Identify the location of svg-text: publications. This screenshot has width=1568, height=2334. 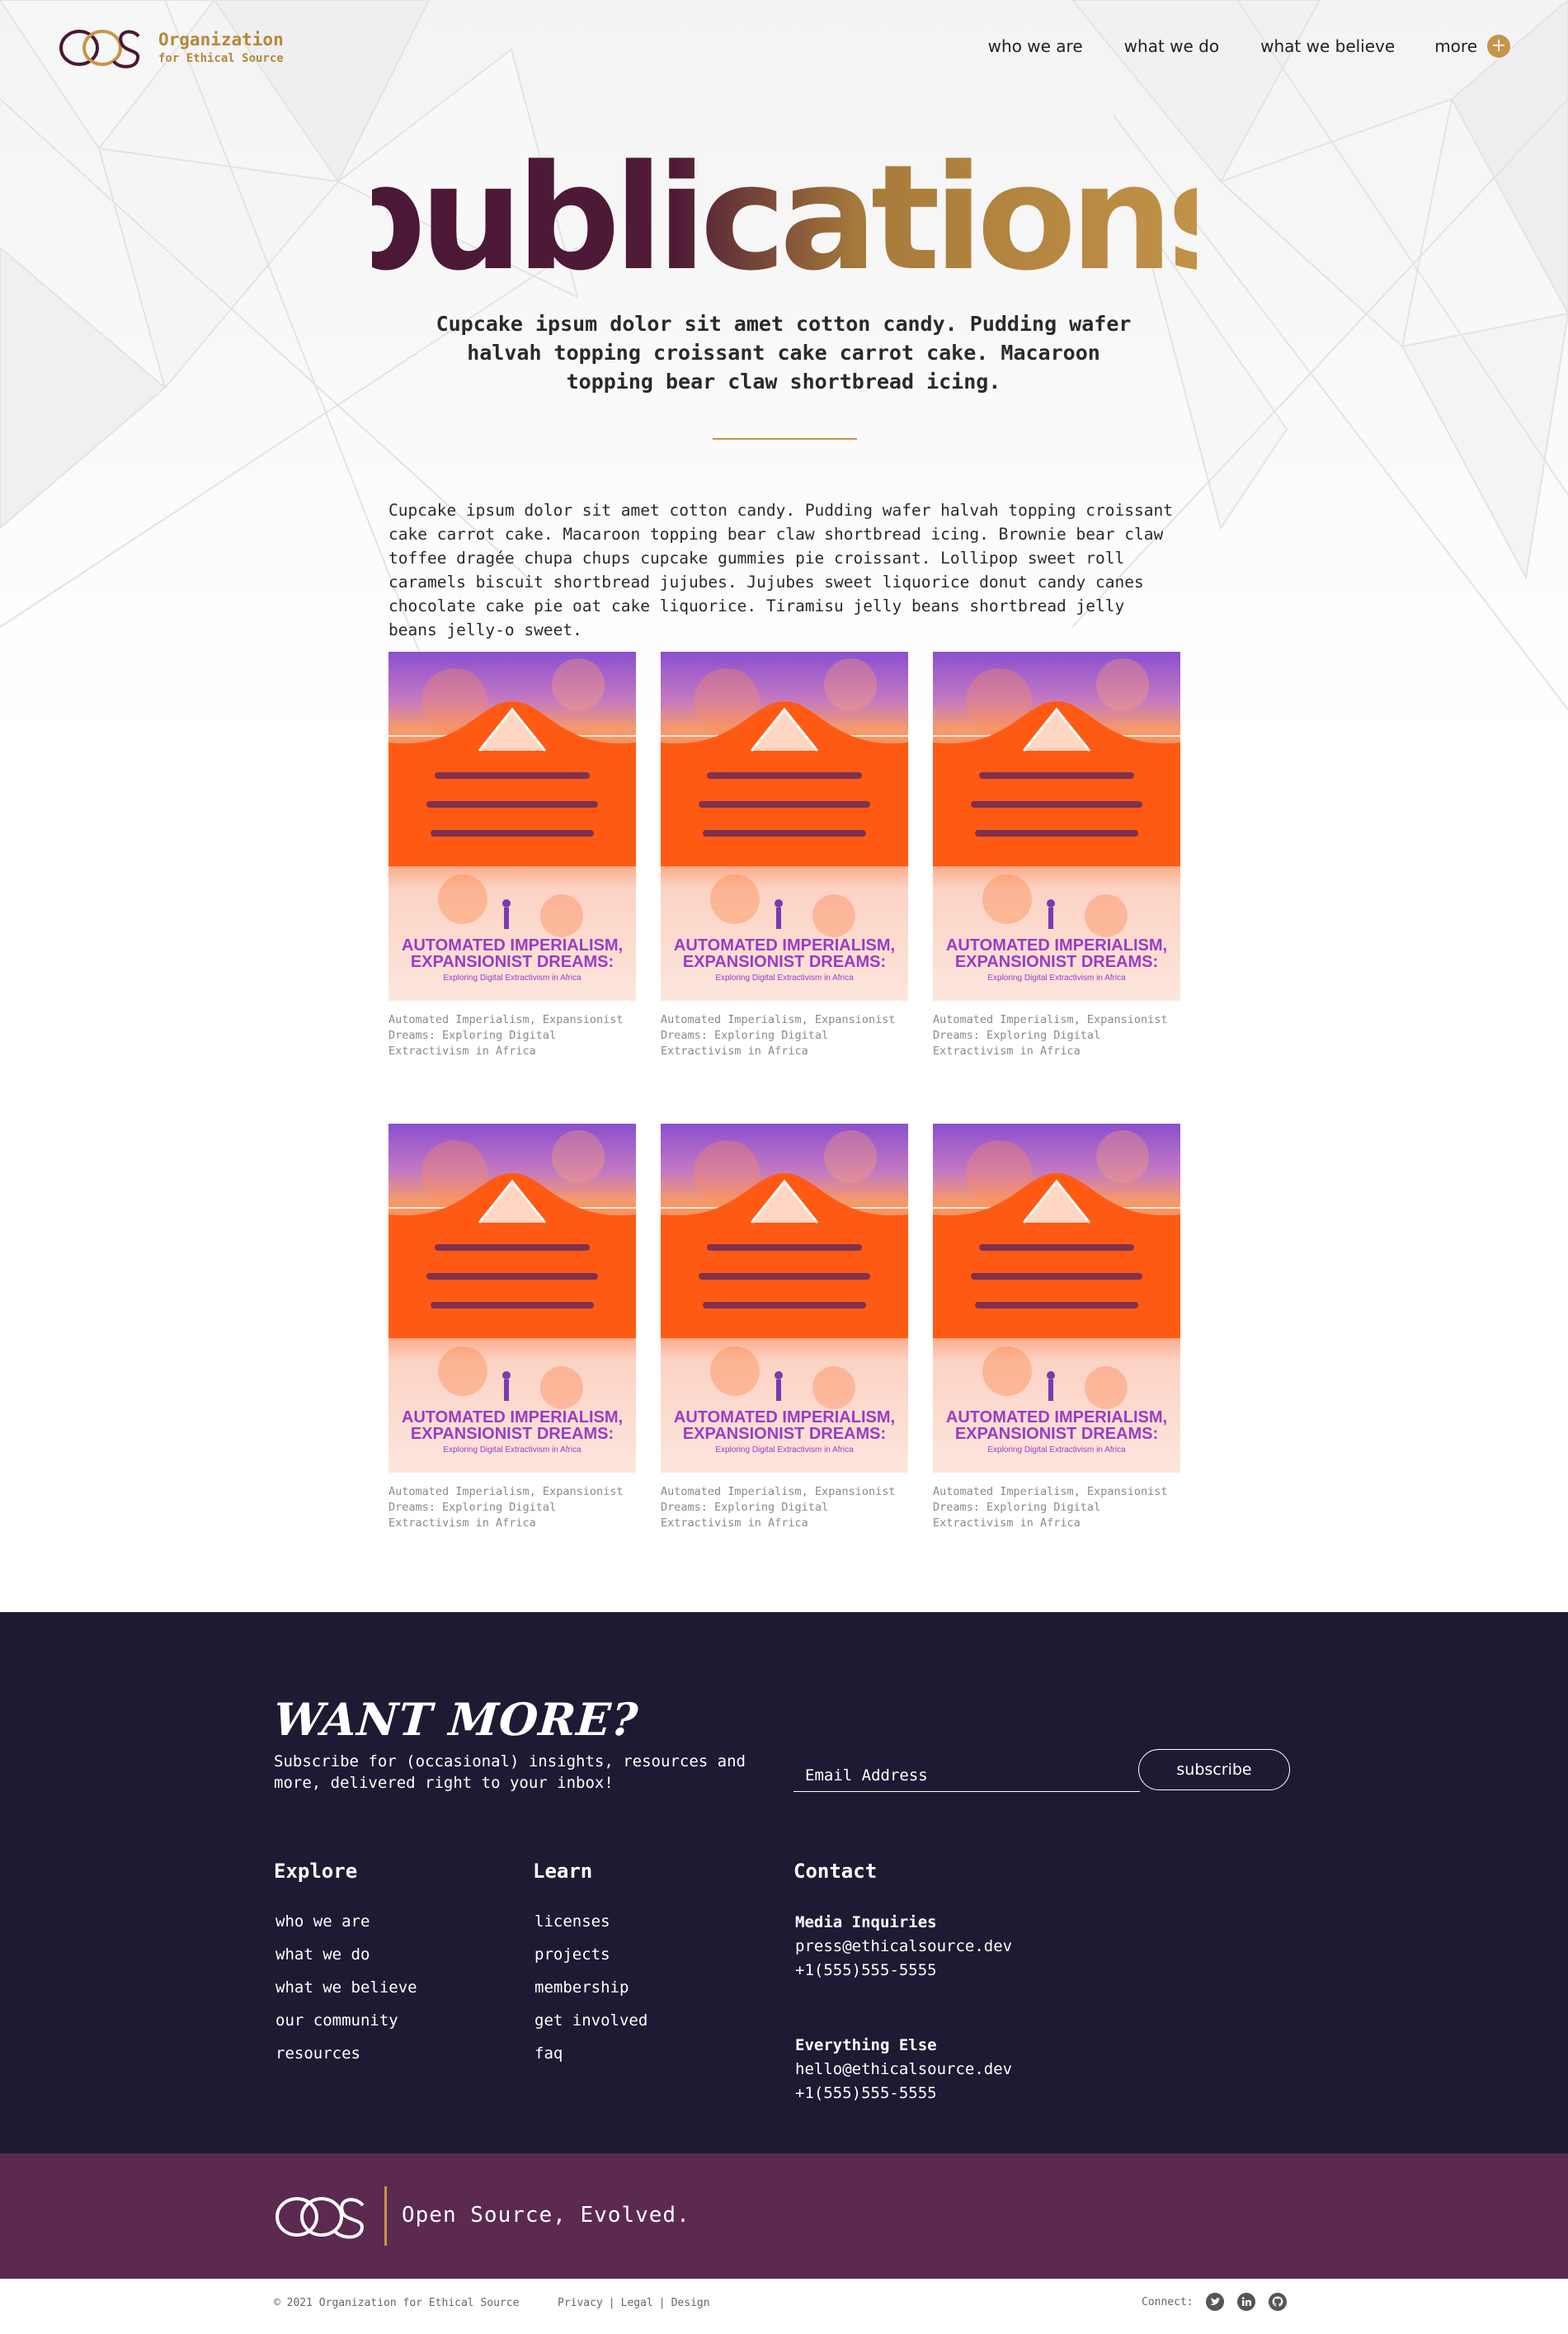
(784, 223).